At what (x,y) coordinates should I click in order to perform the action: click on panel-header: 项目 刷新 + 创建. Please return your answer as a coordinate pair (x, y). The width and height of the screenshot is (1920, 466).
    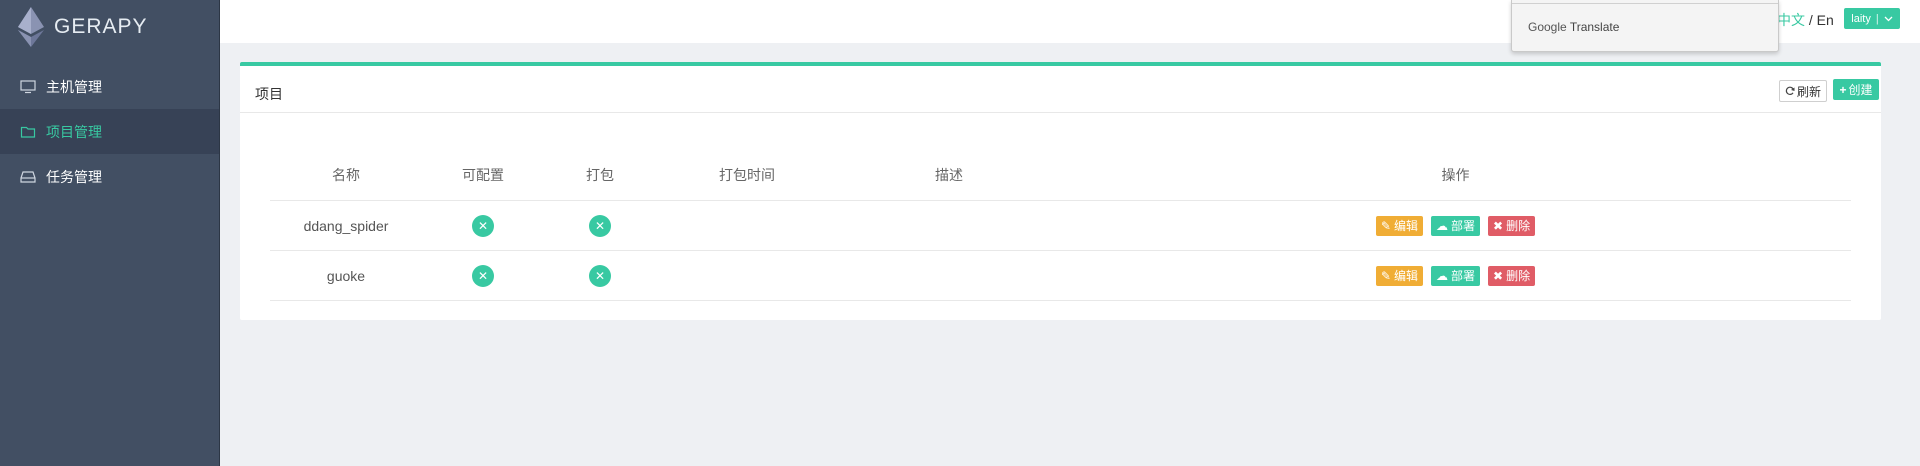
    Looking at the image, I should click on (1060, 89).